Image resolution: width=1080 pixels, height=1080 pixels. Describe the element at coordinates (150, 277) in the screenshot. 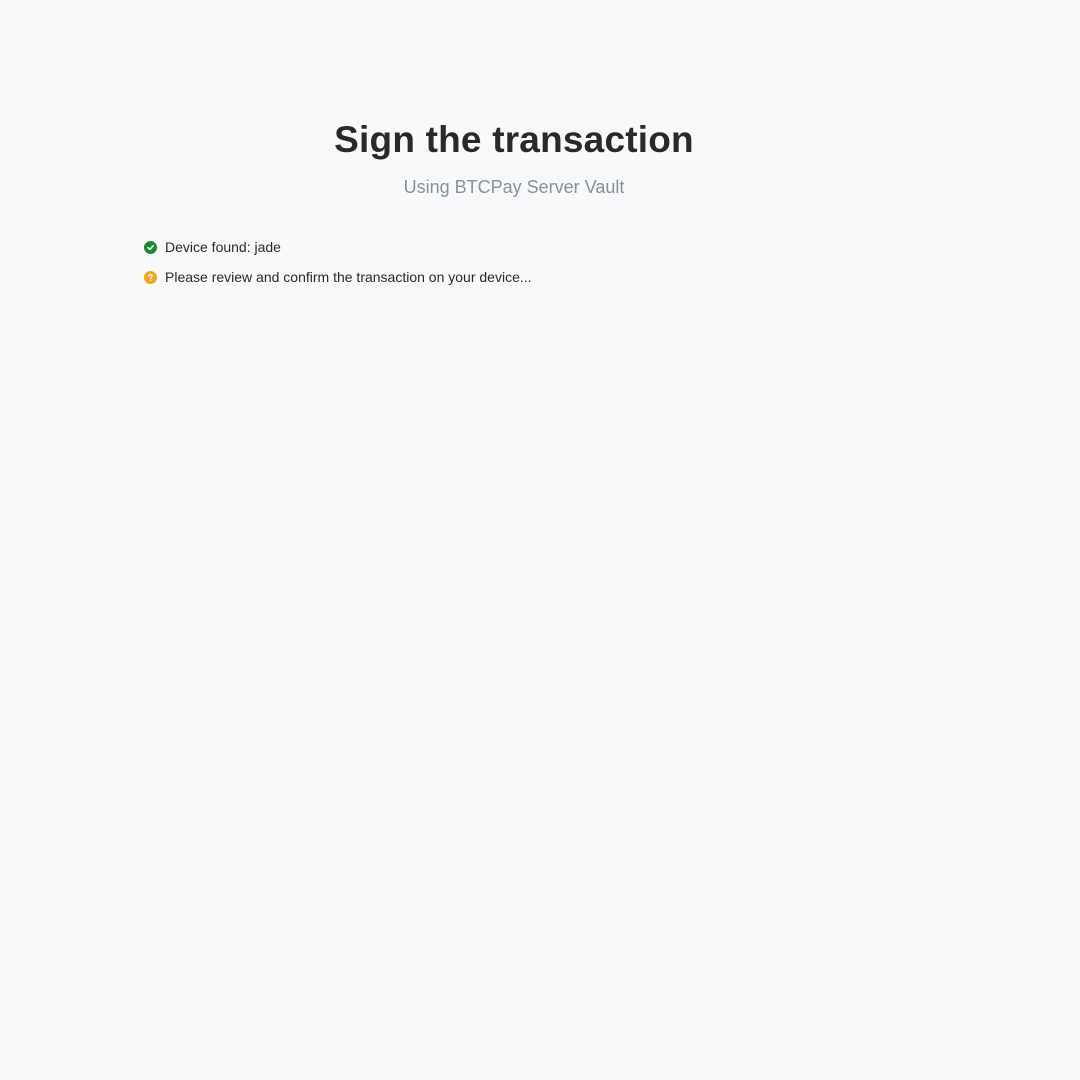

I see `question-circle-icon` at that location.